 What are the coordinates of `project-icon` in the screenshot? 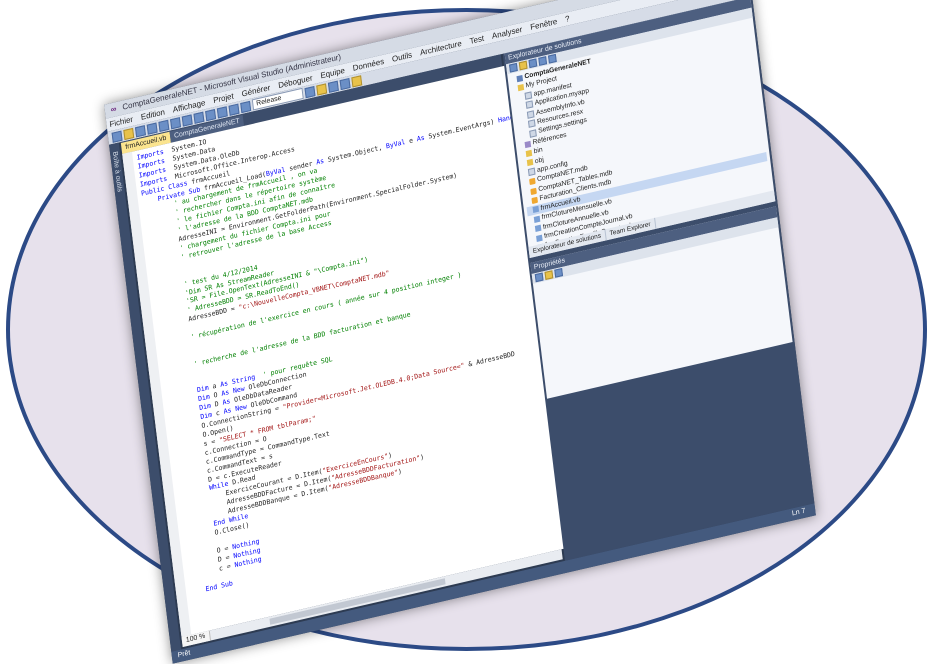 It's located at (520, 78).